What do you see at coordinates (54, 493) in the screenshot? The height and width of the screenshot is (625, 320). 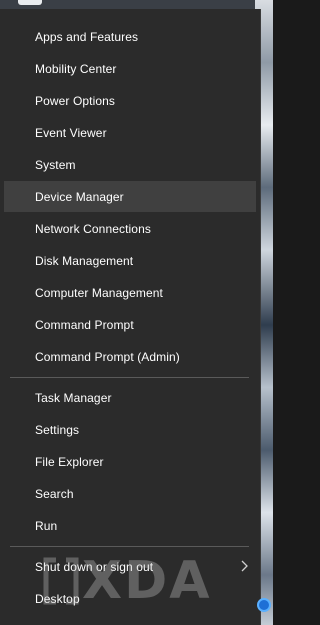 I see `menu-item-label: Search` at bounding box center [54, 493].